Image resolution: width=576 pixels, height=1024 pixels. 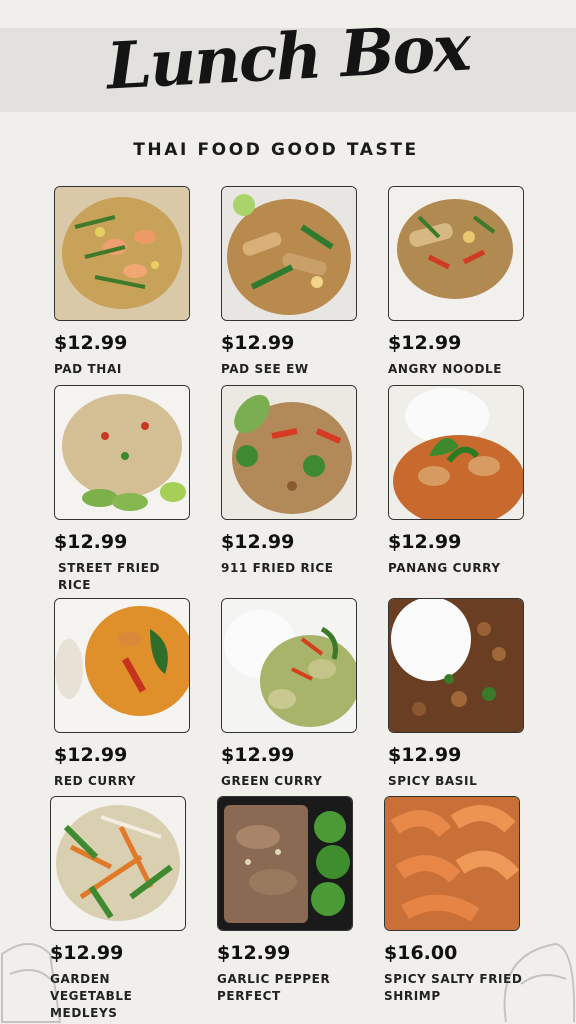 I want to click on food-photo-angry-noodle, so click(x=456, y=253).